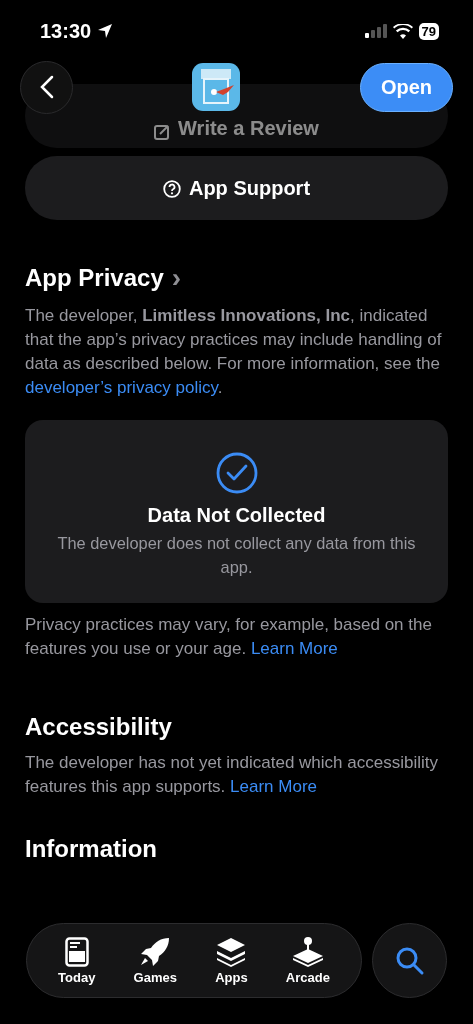  Describe the element at coordinates (234, 352) in the screenshot. I see `privacy-description: The developer, Limitless Innovations, Inc, indicated that the app’s privacy practices may include handling of data as described below. For more information, see the developer’s privacy policy.` at that location.